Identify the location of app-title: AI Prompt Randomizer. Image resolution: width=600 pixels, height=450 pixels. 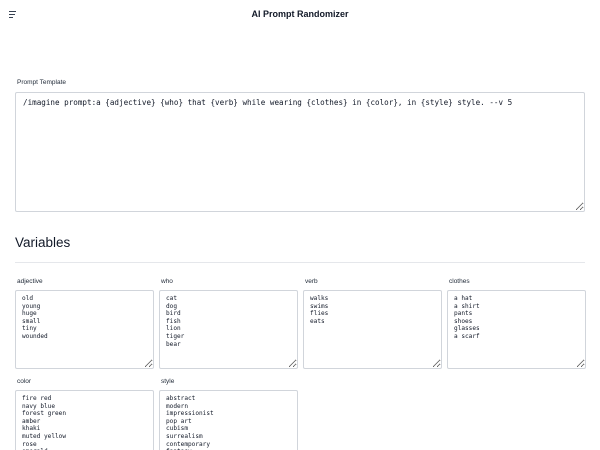
(300, 14).